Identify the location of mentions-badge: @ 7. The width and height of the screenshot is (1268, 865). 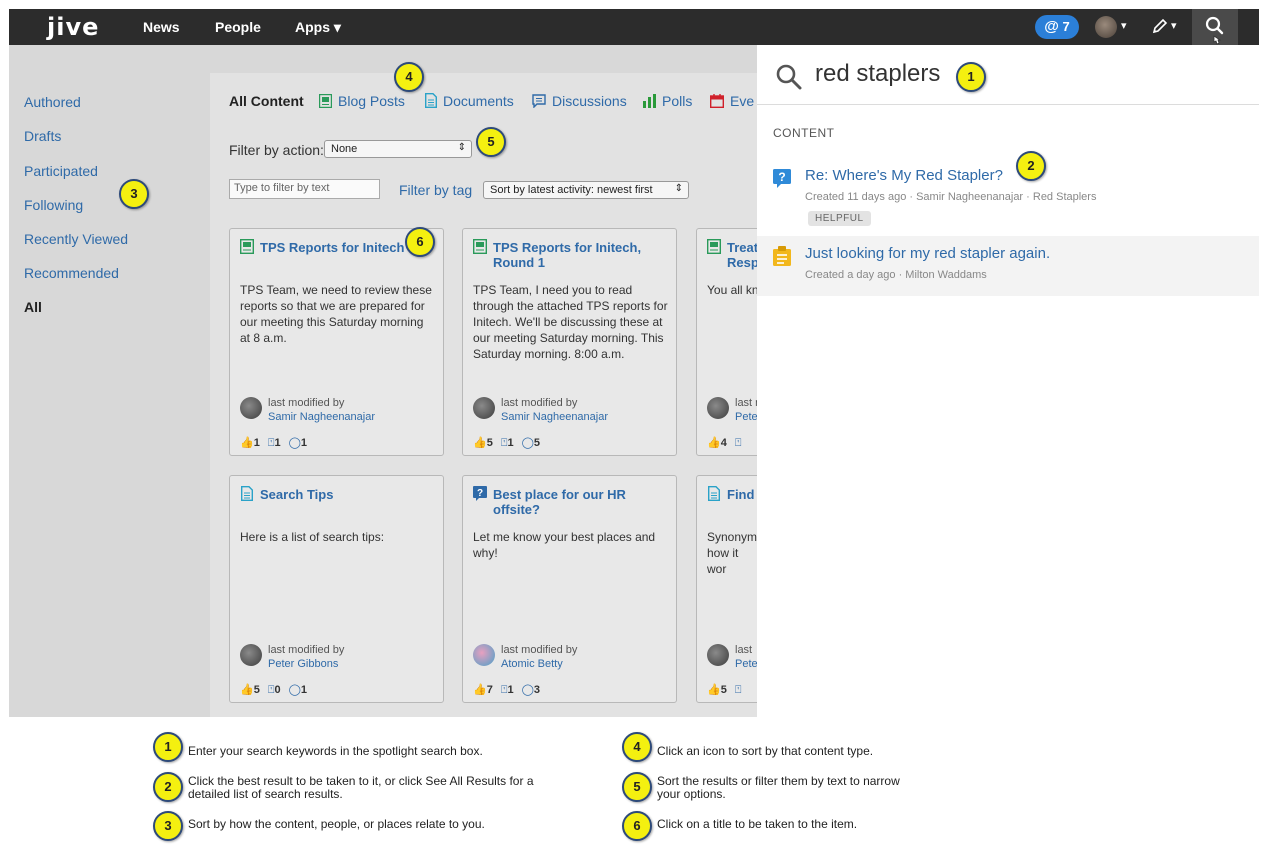
(1057, 27).